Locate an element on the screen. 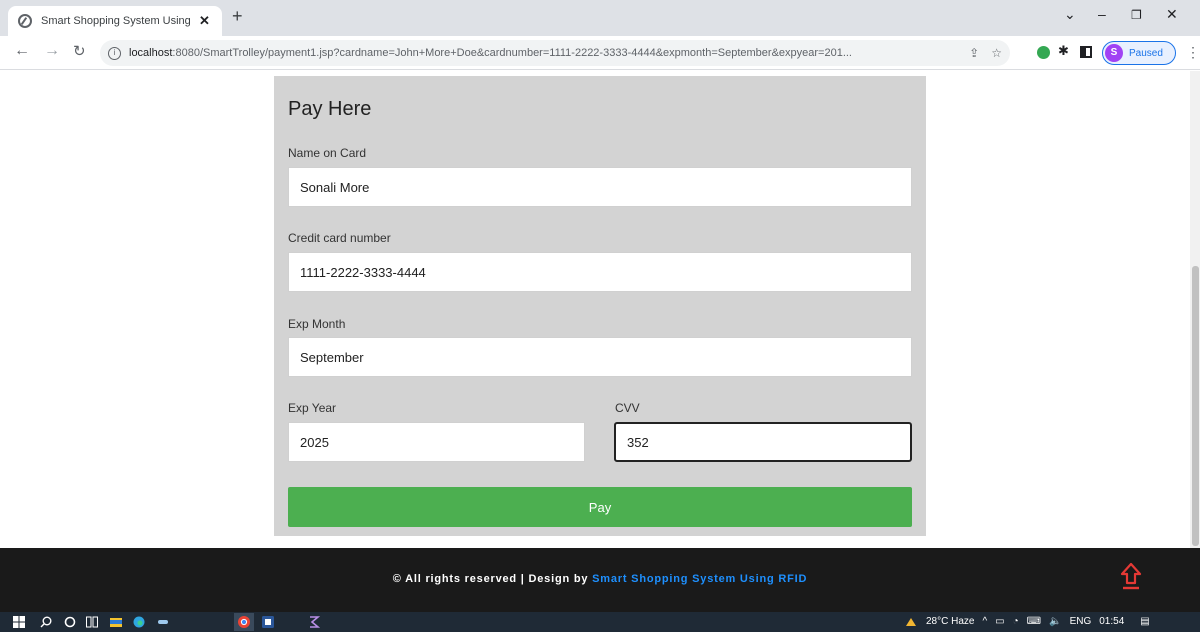  touch-keyboard-icon: ⌨ is located at coordinates (1034, 621).